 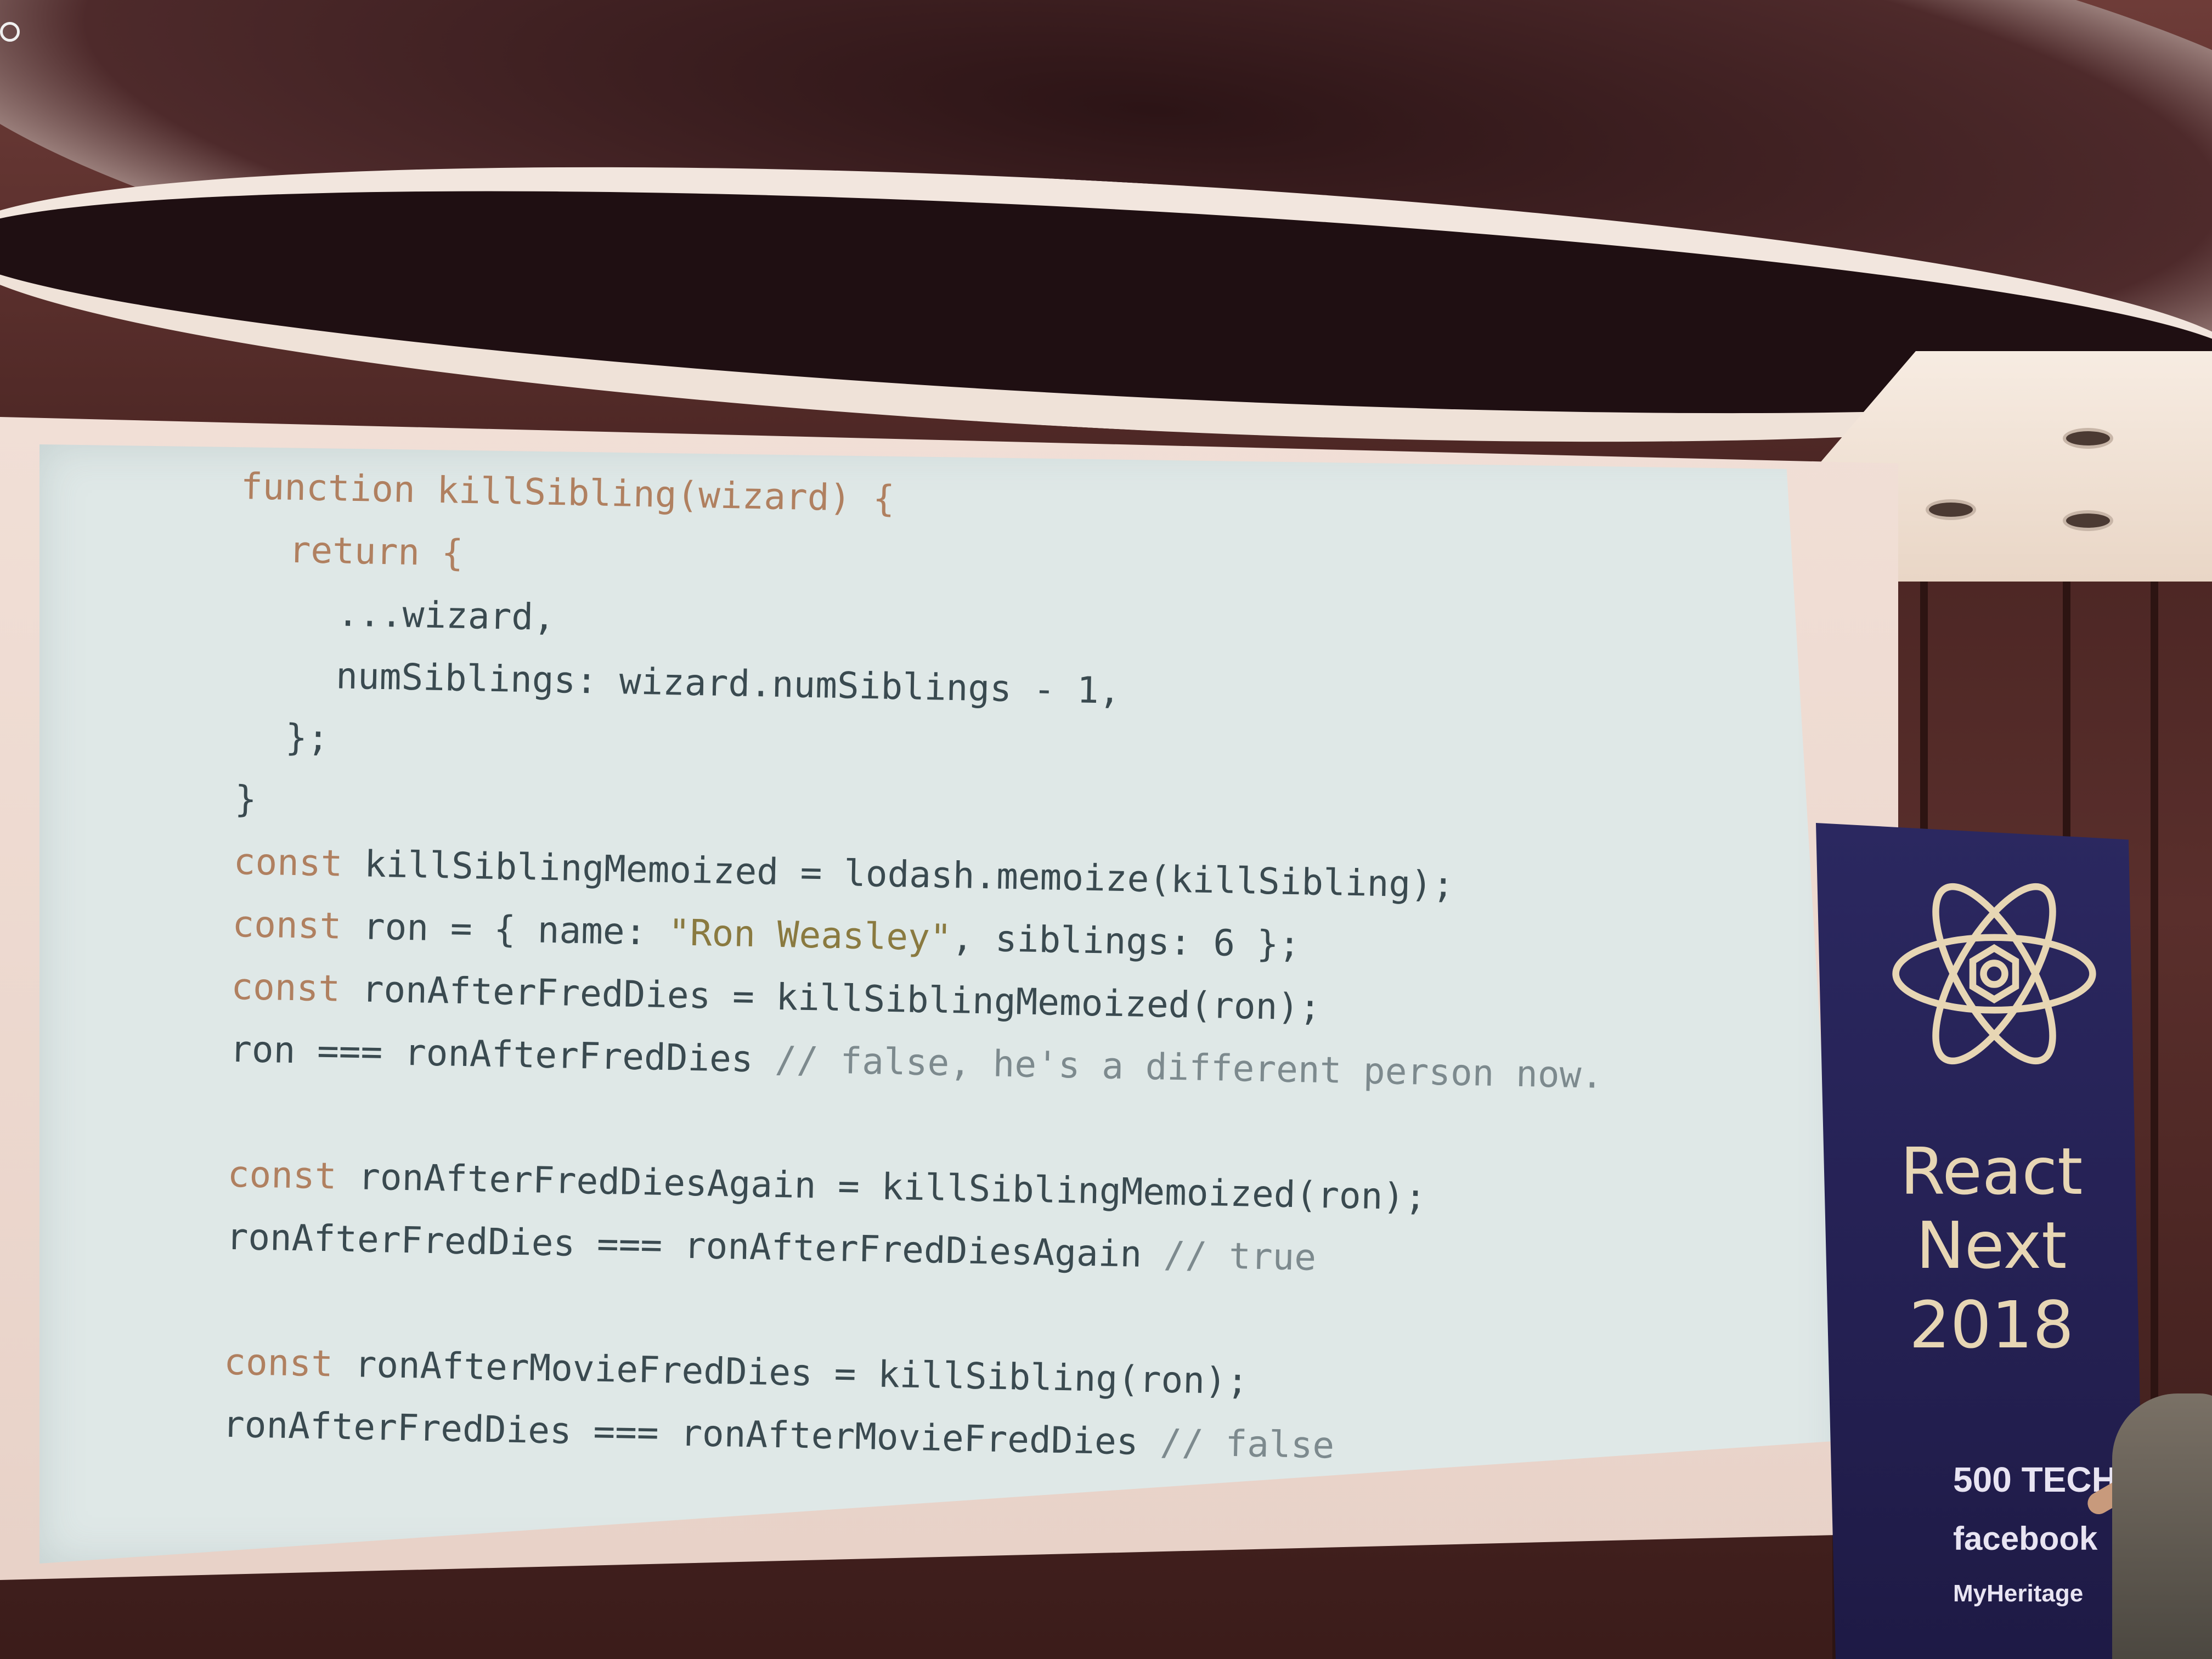 What do you see at coordinates (1991, 1171) in the screenshot?
I see `banner-title-react: React` at bounding box center [1991, 1171].